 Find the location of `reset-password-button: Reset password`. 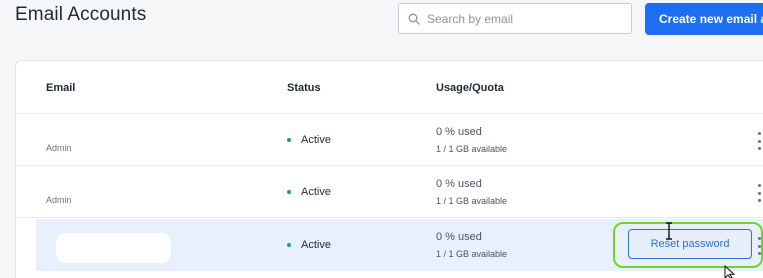

reset-password-button: Reset password is located at coordinates (690, 244).